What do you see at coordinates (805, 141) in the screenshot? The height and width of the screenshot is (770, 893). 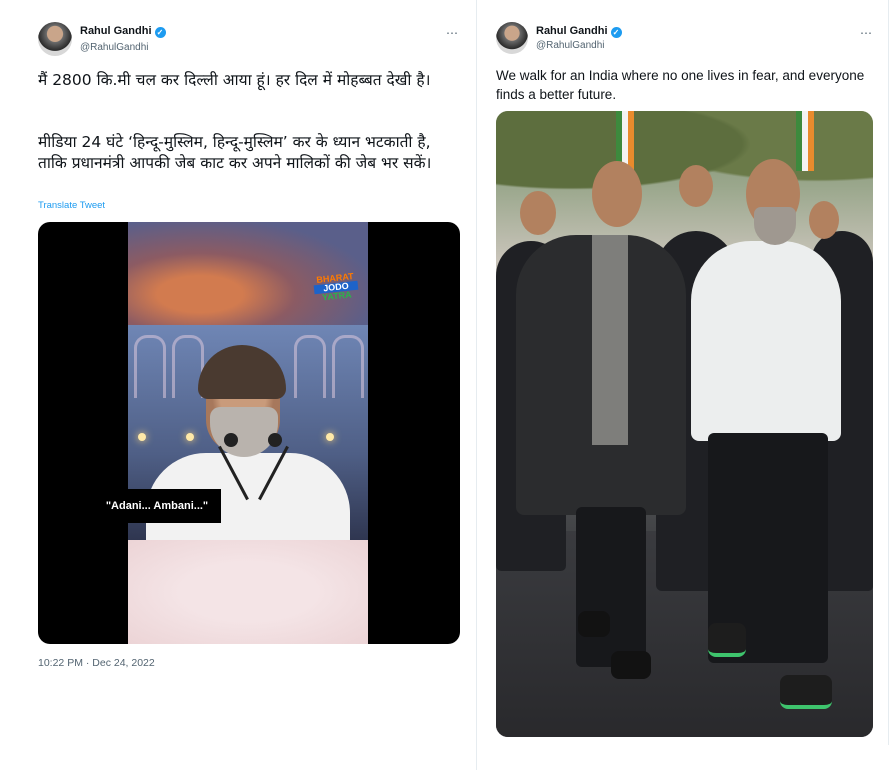 I see `photo-flag` at bounding box center [805, 141].